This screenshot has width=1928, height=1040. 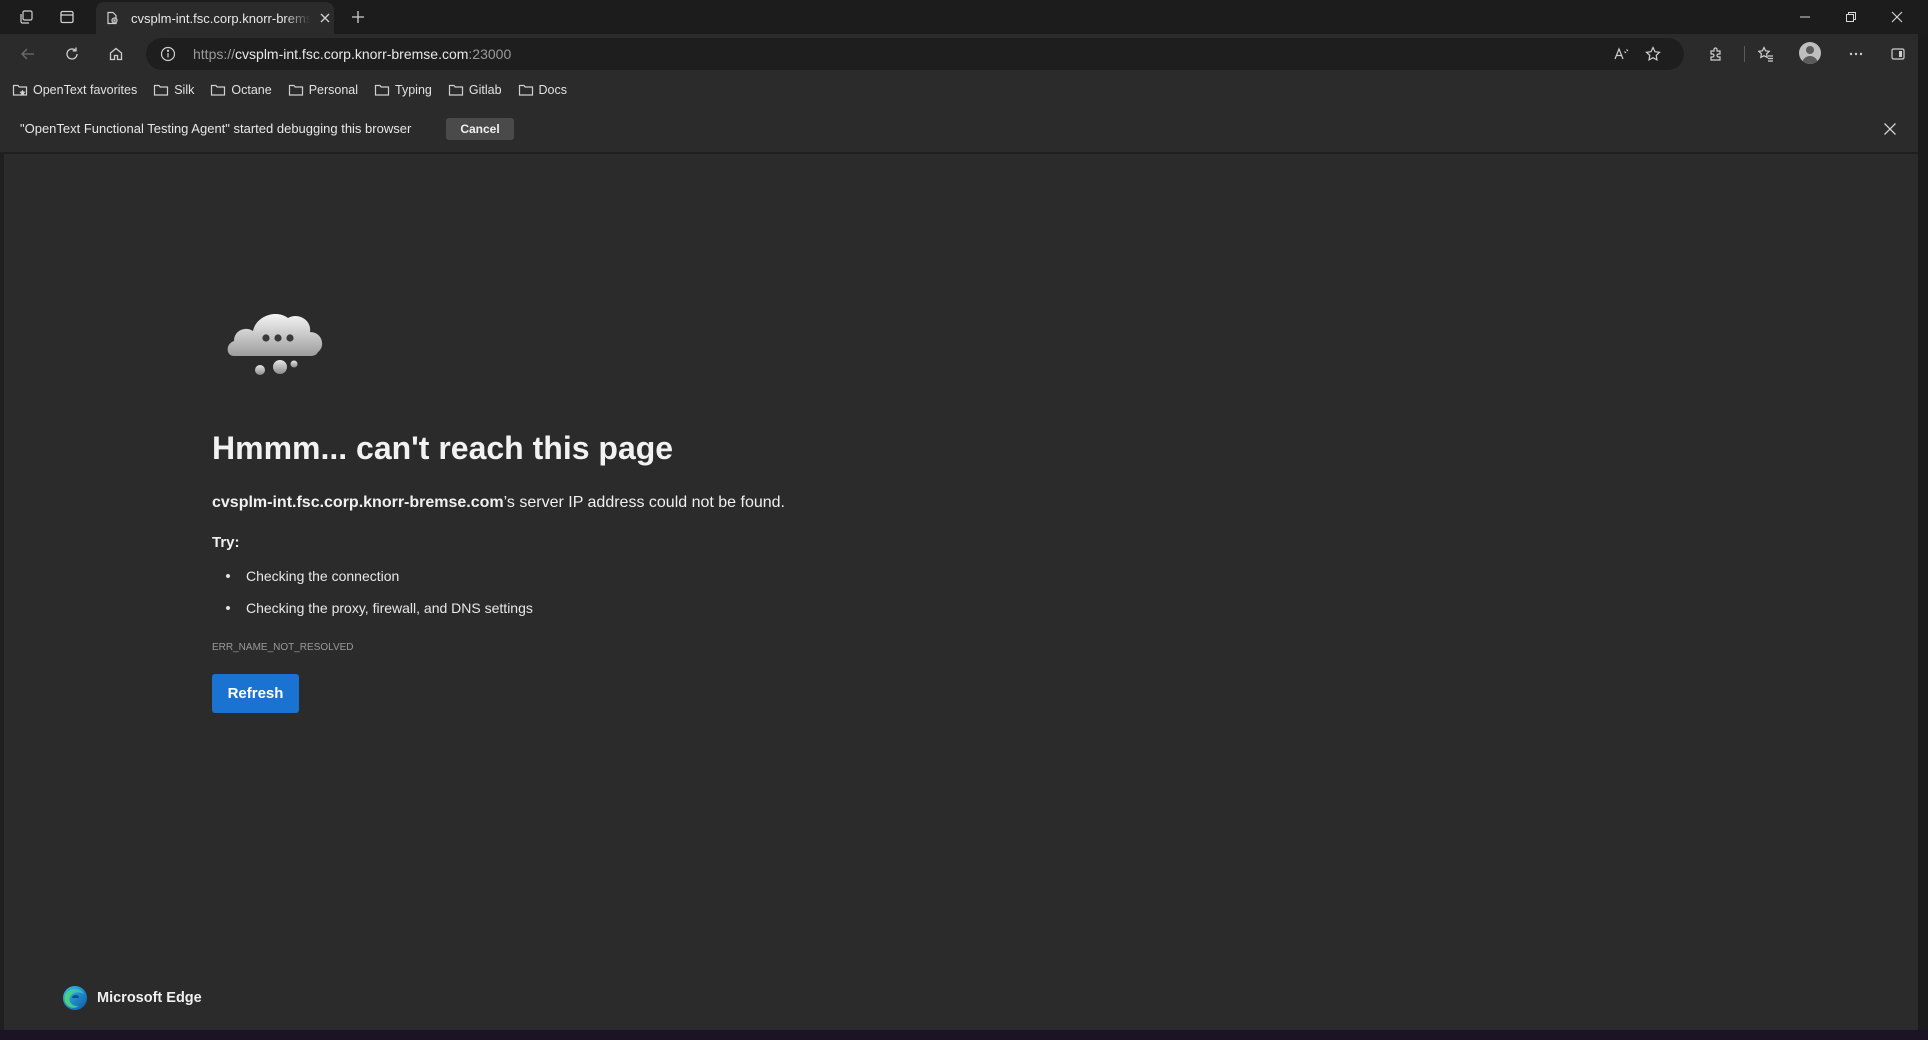 What do you see at coordinates (1856, 54) in the screenshot?
I see `more-options-icon` at bounding box center [1856, 54].